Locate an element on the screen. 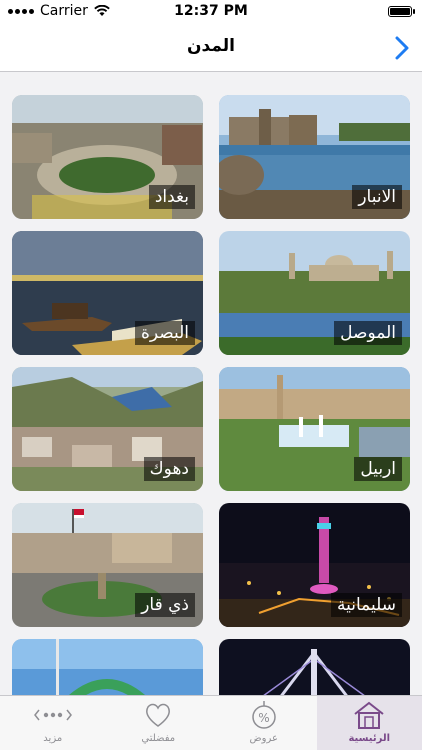 Image resolution: width=422 pixels, height=750 pixels. city-name: البصرة is located at coordinates (164, 333).